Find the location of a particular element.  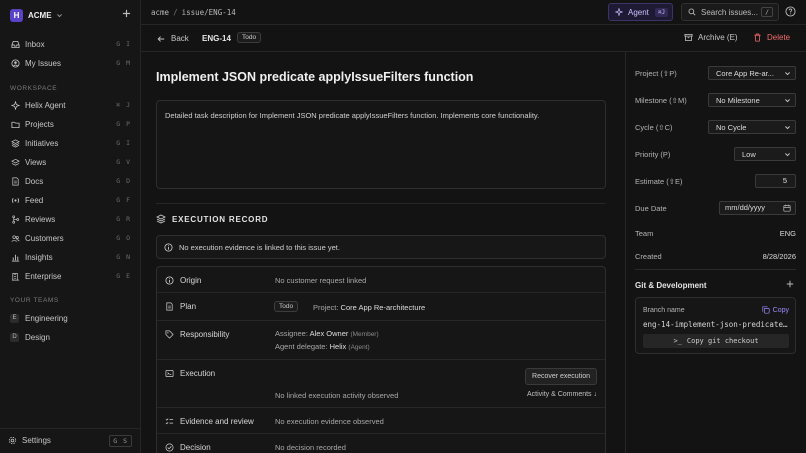

team-badge: E is located at coordinates (14, 318).